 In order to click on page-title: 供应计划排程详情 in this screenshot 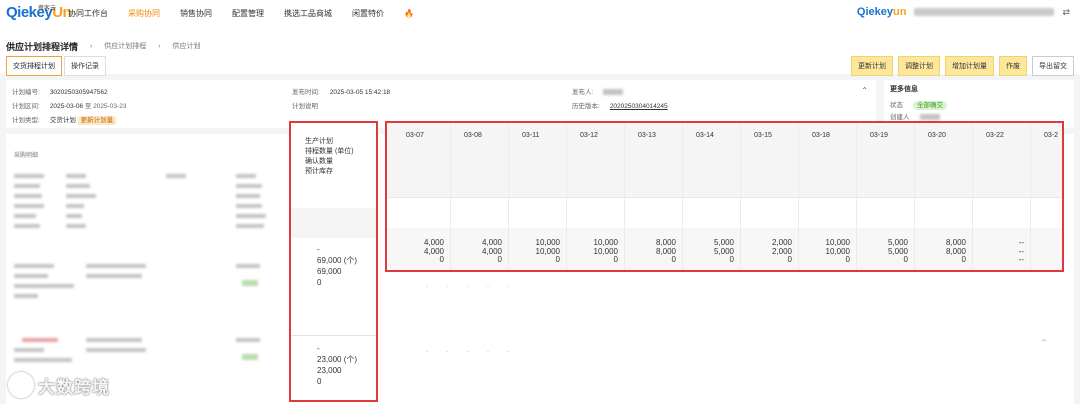, I will do `click(42, 47)`.